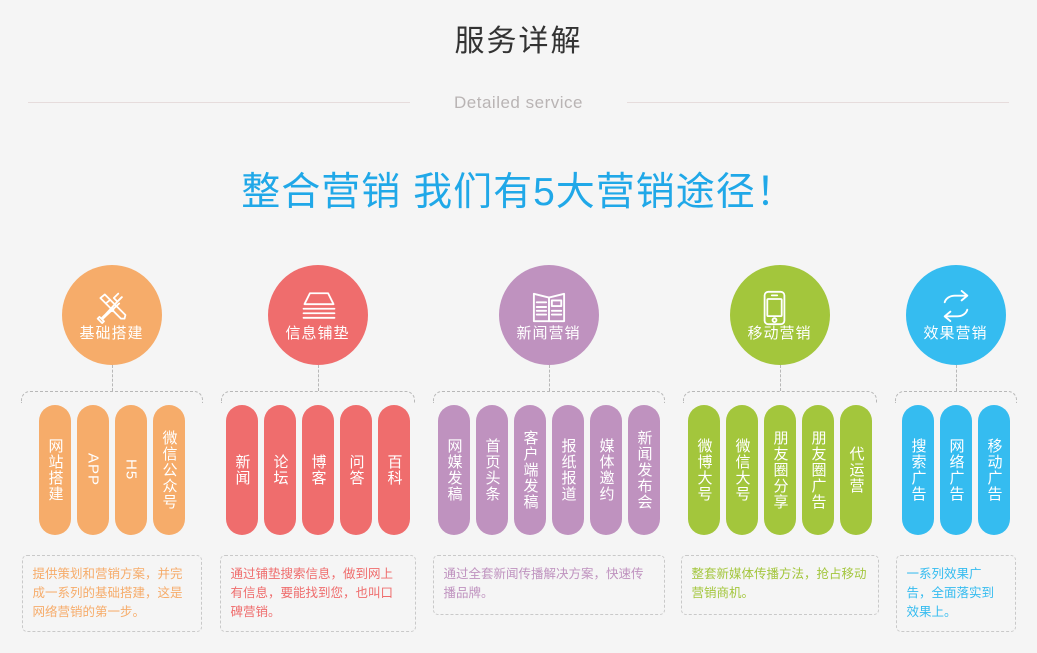 The width and height of the screenshot is (1037, 653). I want to click on channel-pill: 网络广告, so click(955, 470).